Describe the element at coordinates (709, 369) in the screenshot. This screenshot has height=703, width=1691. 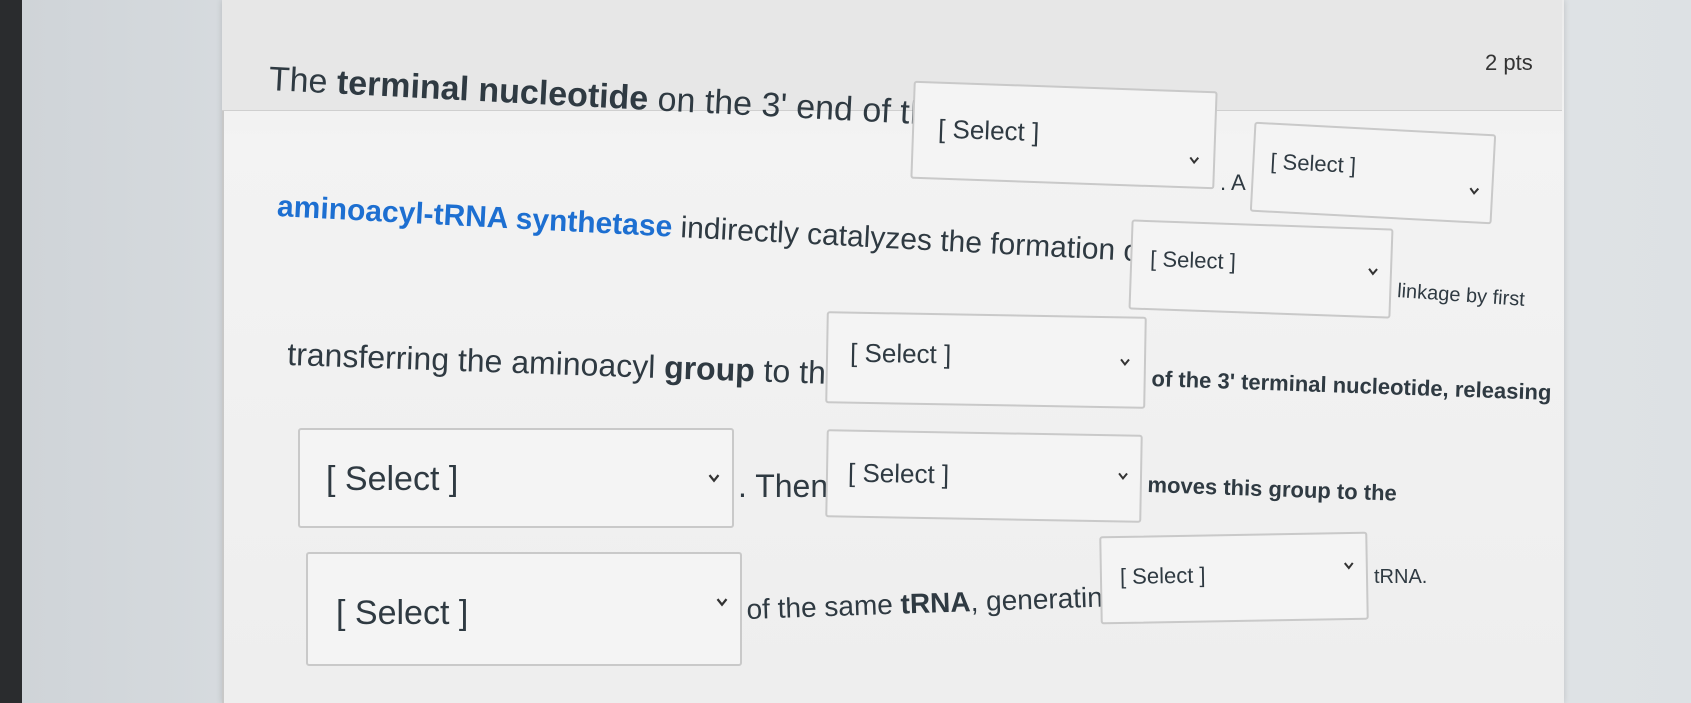
I see `bold-term-group: group` at that location.